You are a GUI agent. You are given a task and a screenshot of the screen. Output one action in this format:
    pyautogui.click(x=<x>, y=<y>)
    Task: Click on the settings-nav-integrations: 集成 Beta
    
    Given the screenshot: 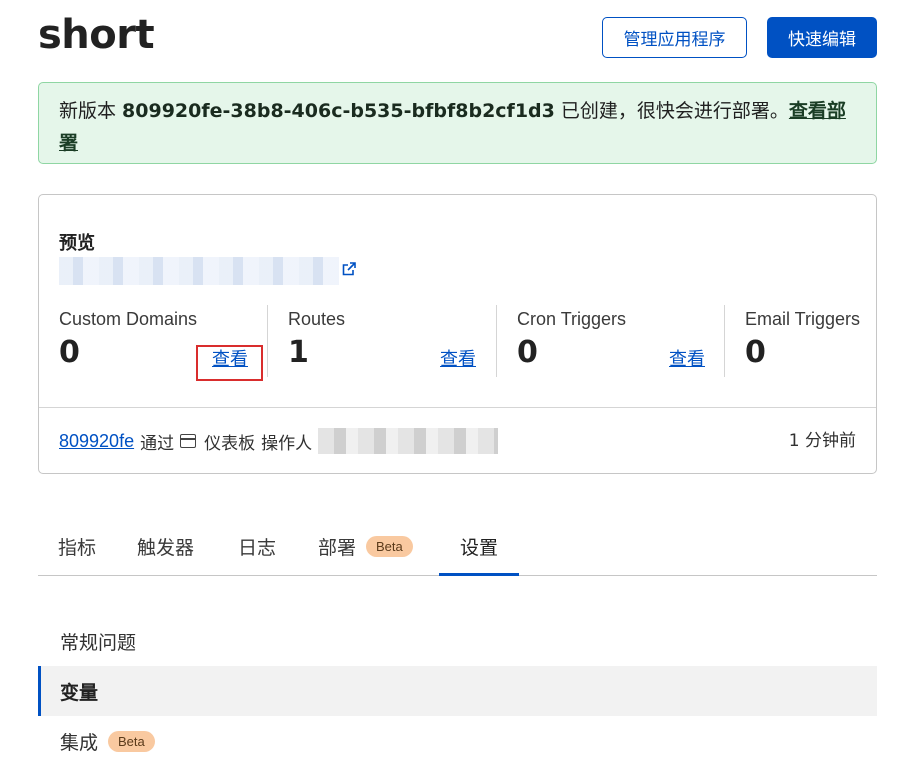 What is the action you would take?
    pyautogui.click(x=457, y=741)
    